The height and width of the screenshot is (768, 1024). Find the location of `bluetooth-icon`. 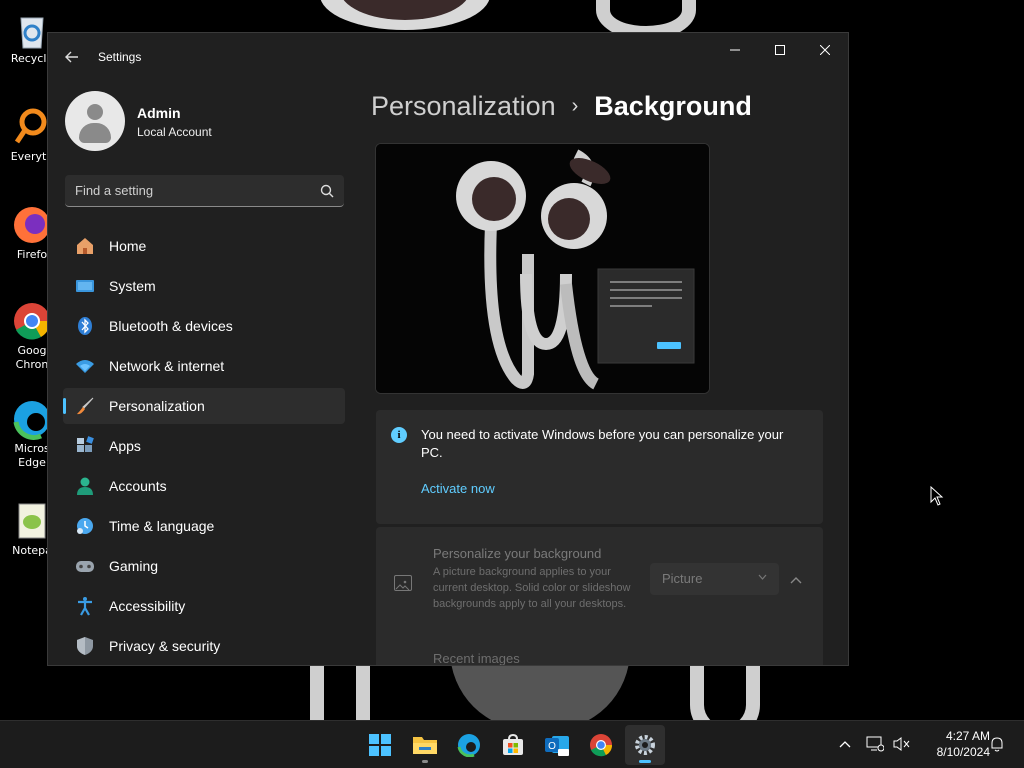

bluetooth-icon is located at coordinates (85, 326).